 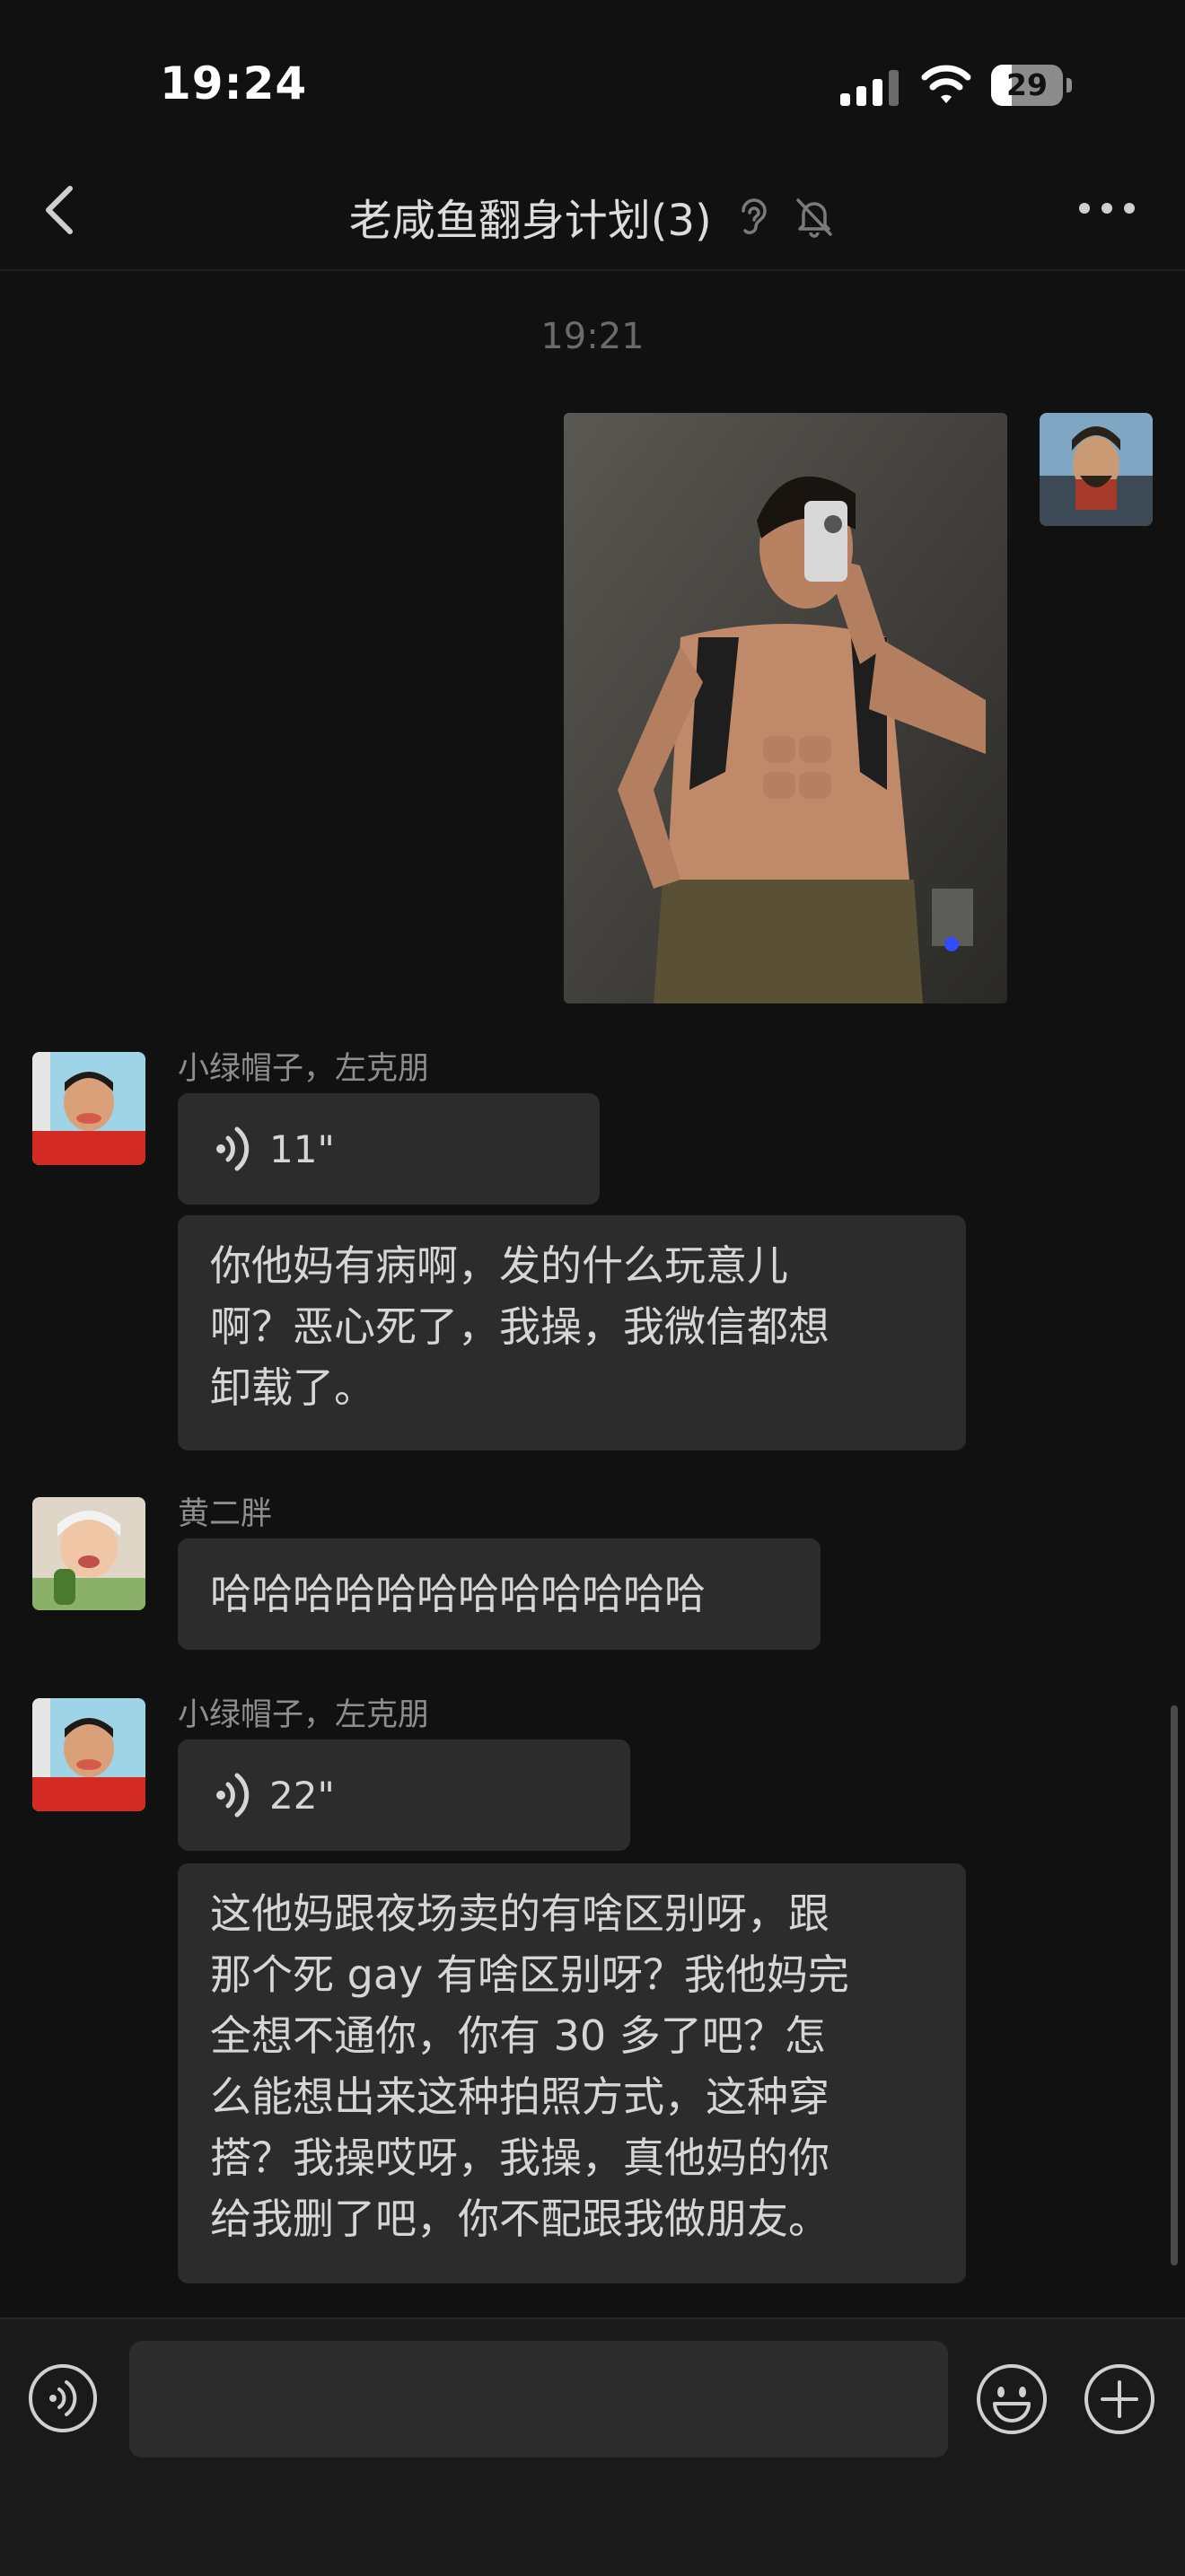 I want to click on chat-title-text: 老咸鱼翻身计划(3), so click(x=530, y=221).